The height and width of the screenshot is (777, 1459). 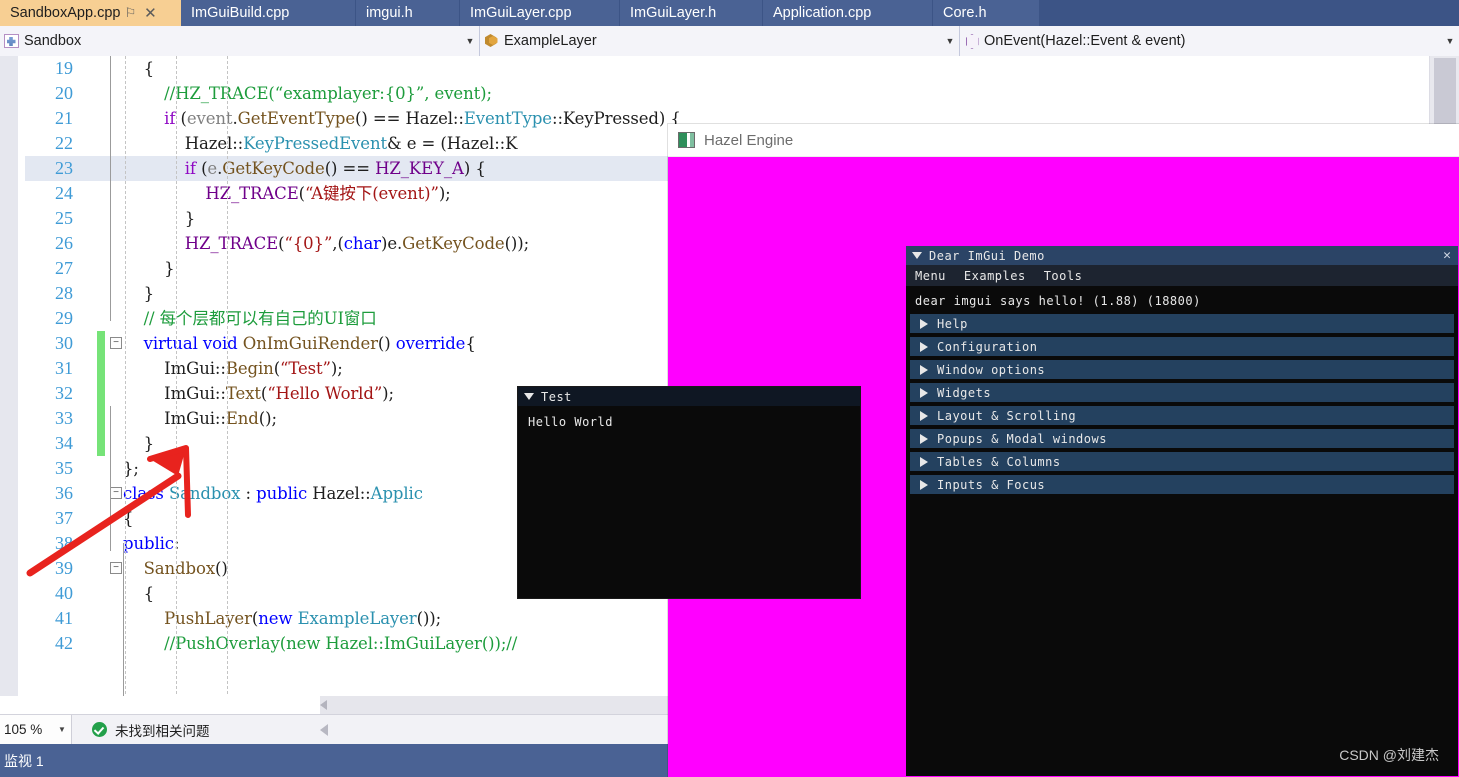 What do you see at coordinates (1182, 484) in the screenshot?
I see `imgui-collapsing-header-inputs-focus: Inputs & Focus` at bounding box center [1182, 484].